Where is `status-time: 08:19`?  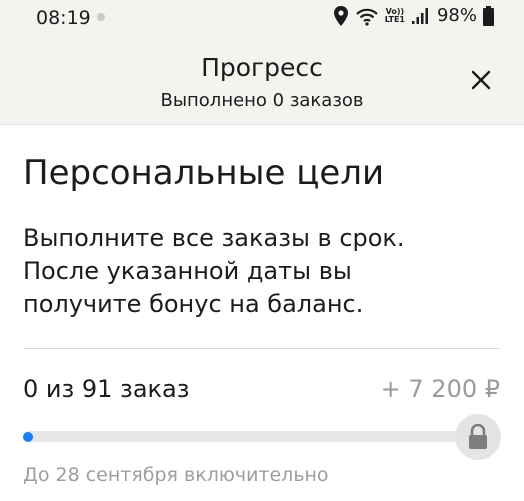
status-time: 08:19 is located at coordinates (63, 18).